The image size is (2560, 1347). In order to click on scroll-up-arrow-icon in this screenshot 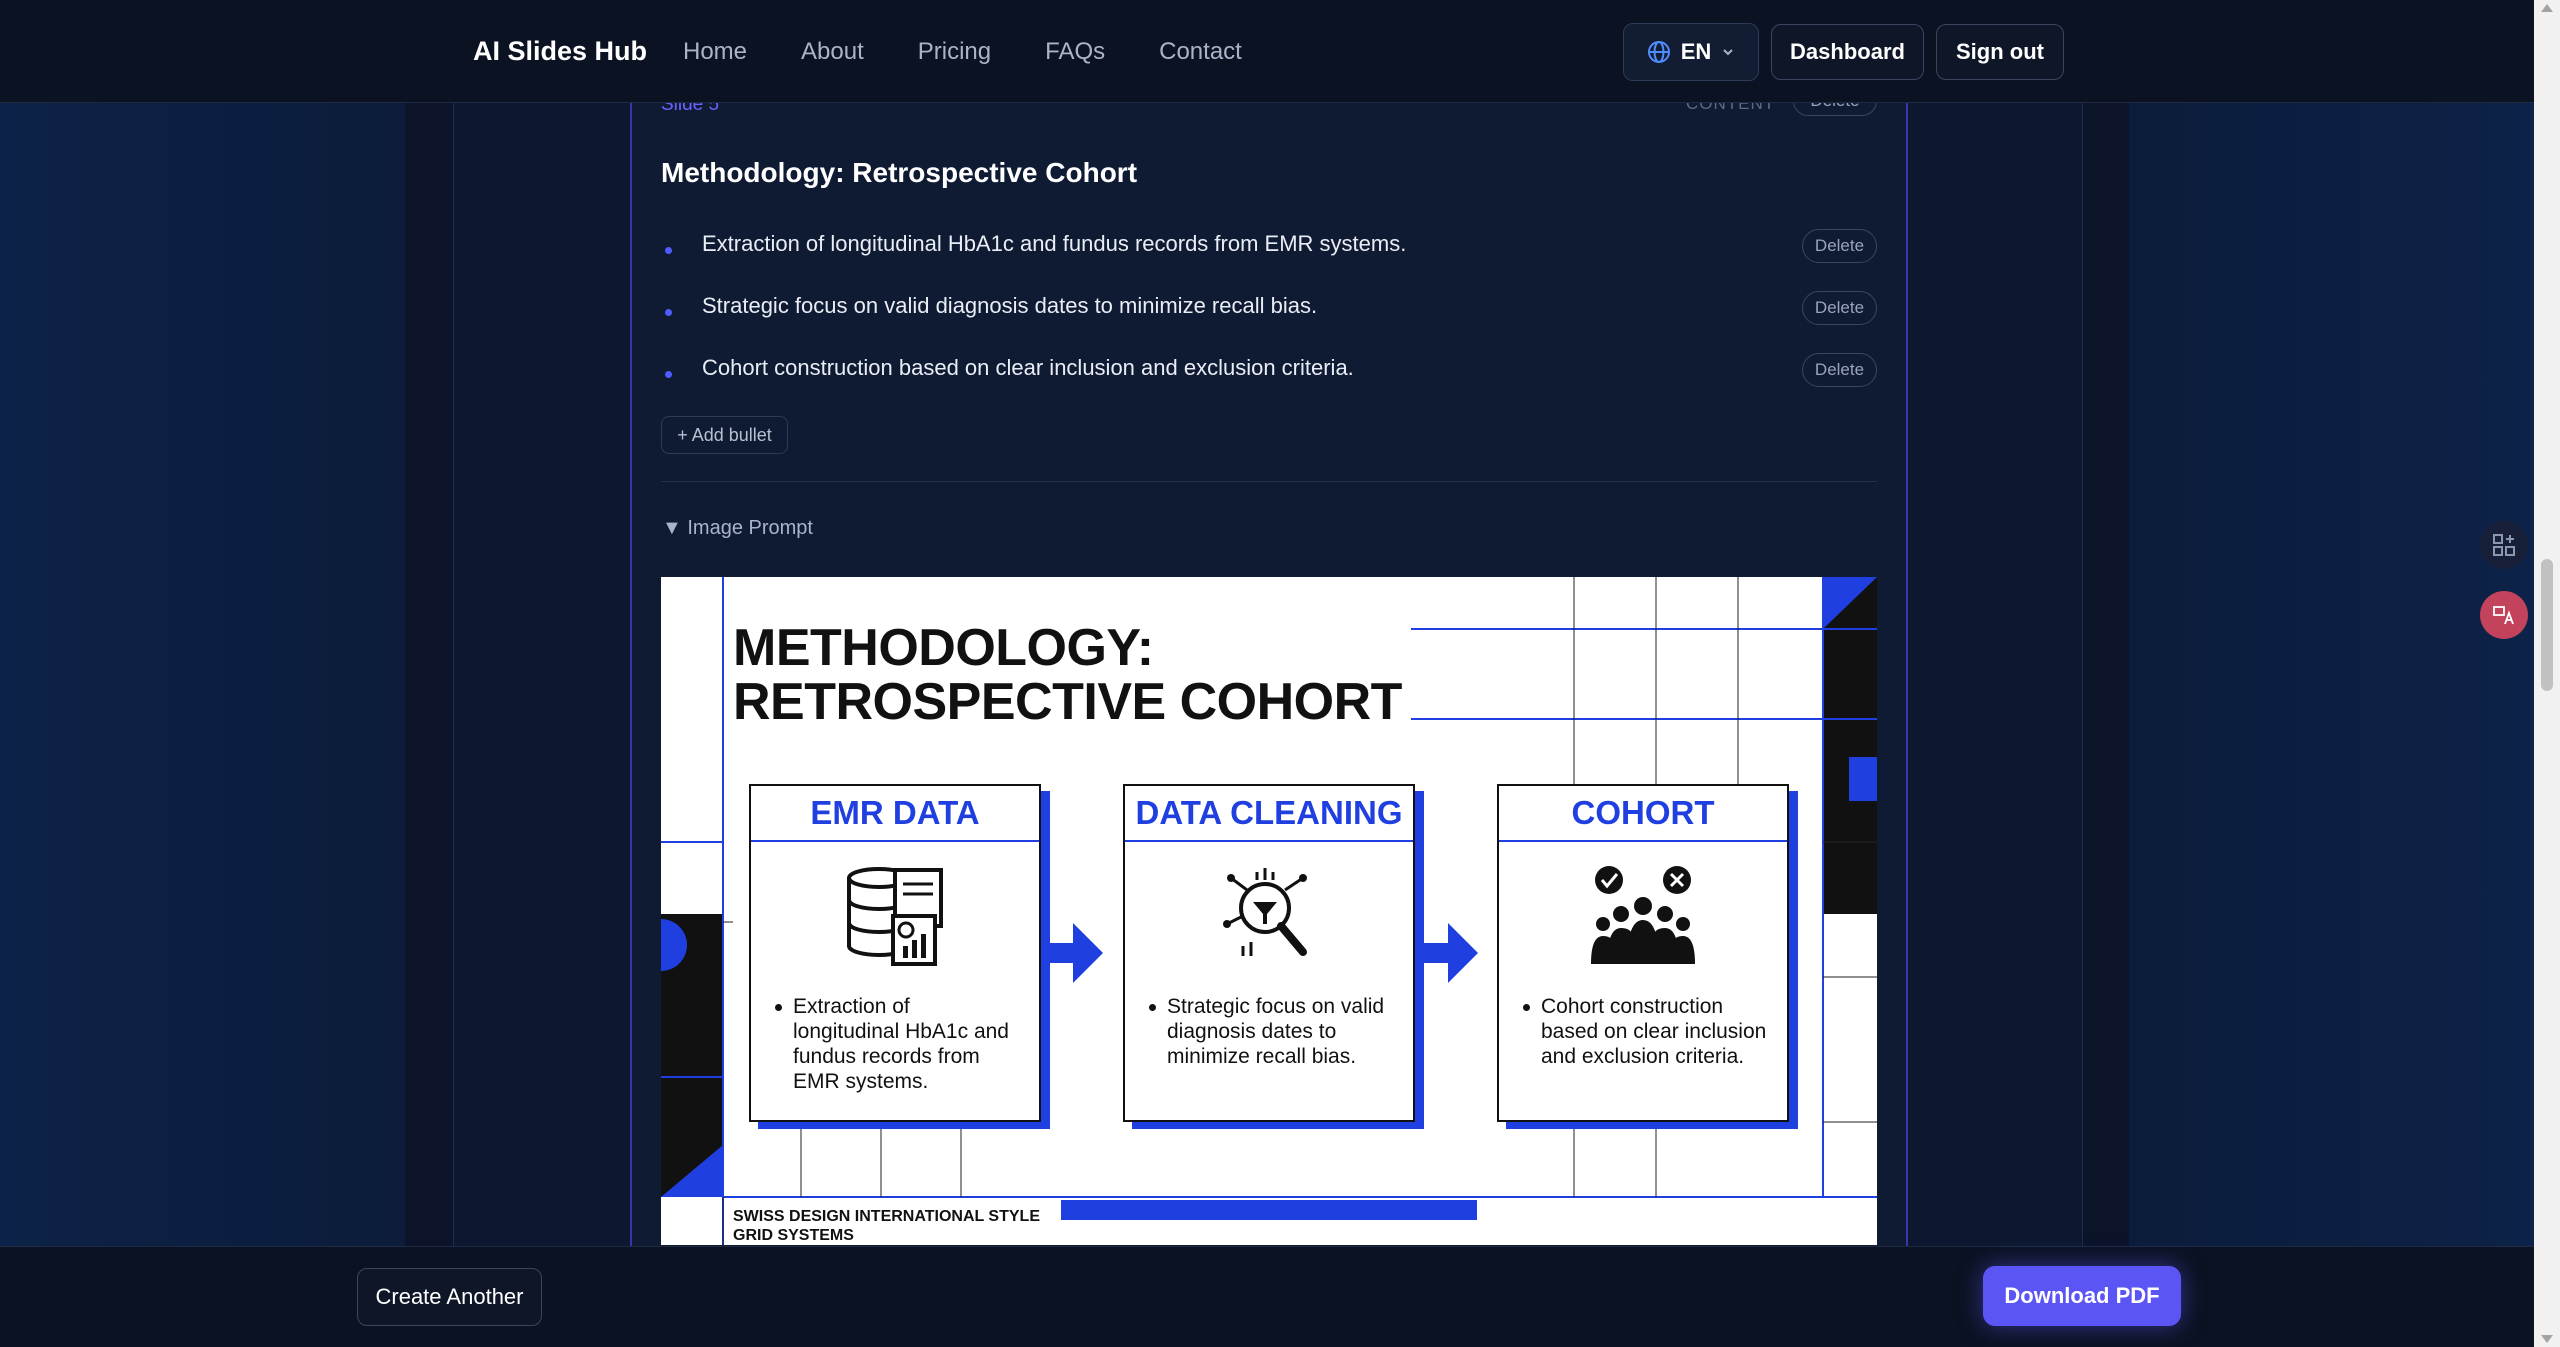, I will do `click(2547, 8)`.